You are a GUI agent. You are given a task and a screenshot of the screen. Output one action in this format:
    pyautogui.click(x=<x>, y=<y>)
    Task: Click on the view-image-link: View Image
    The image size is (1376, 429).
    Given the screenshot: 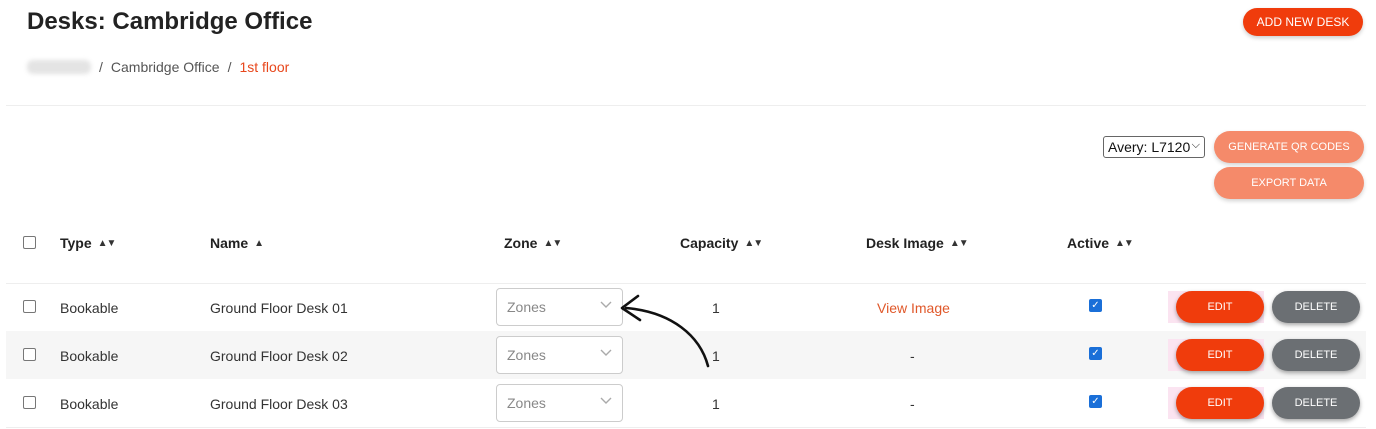 What is the action you would take?
    pyautogui.click(x=913, y=308)
    